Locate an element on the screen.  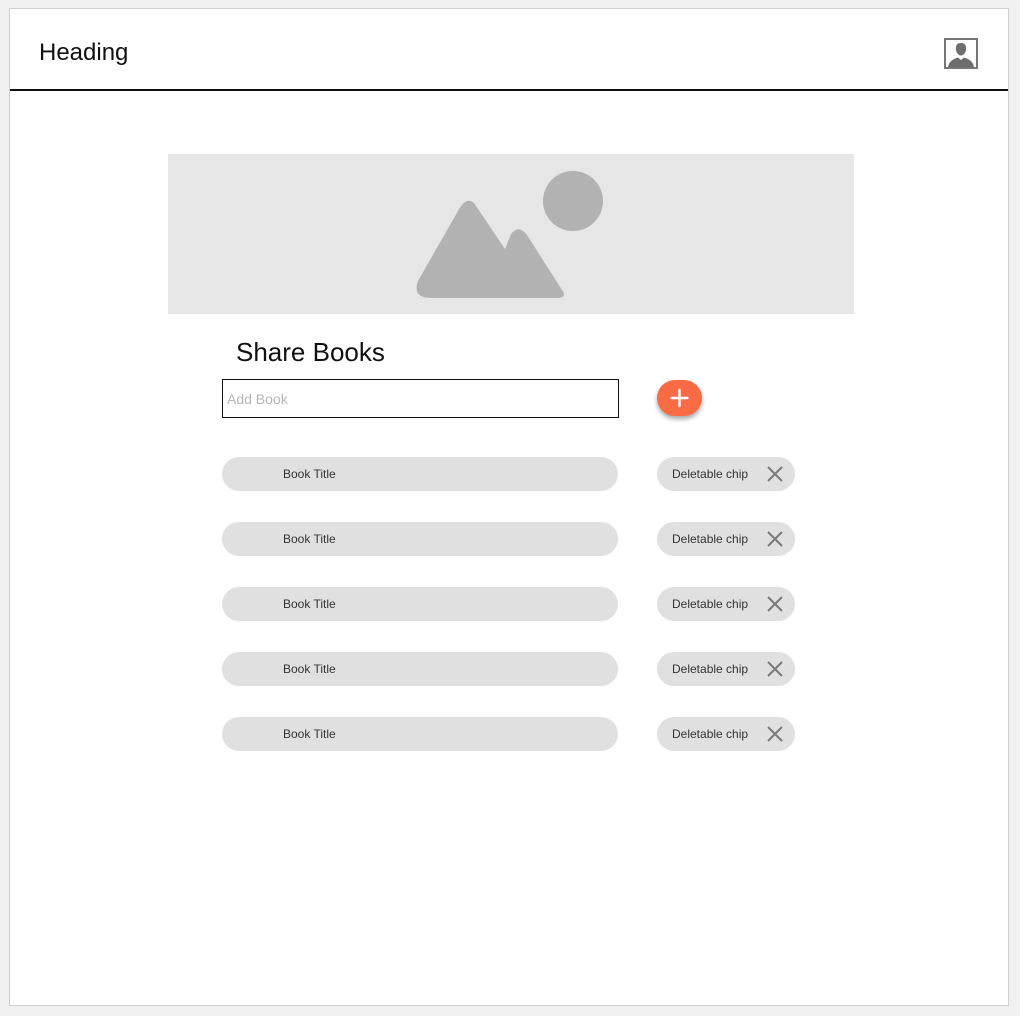
image-placeholder-icon is located at coordinates (509, 234).